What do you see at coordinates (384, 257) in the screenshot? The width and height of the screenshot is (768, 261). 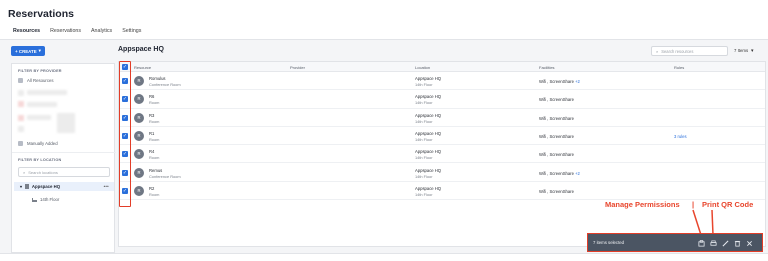 I see `bottom-bar` at bounding box center [384, 257].